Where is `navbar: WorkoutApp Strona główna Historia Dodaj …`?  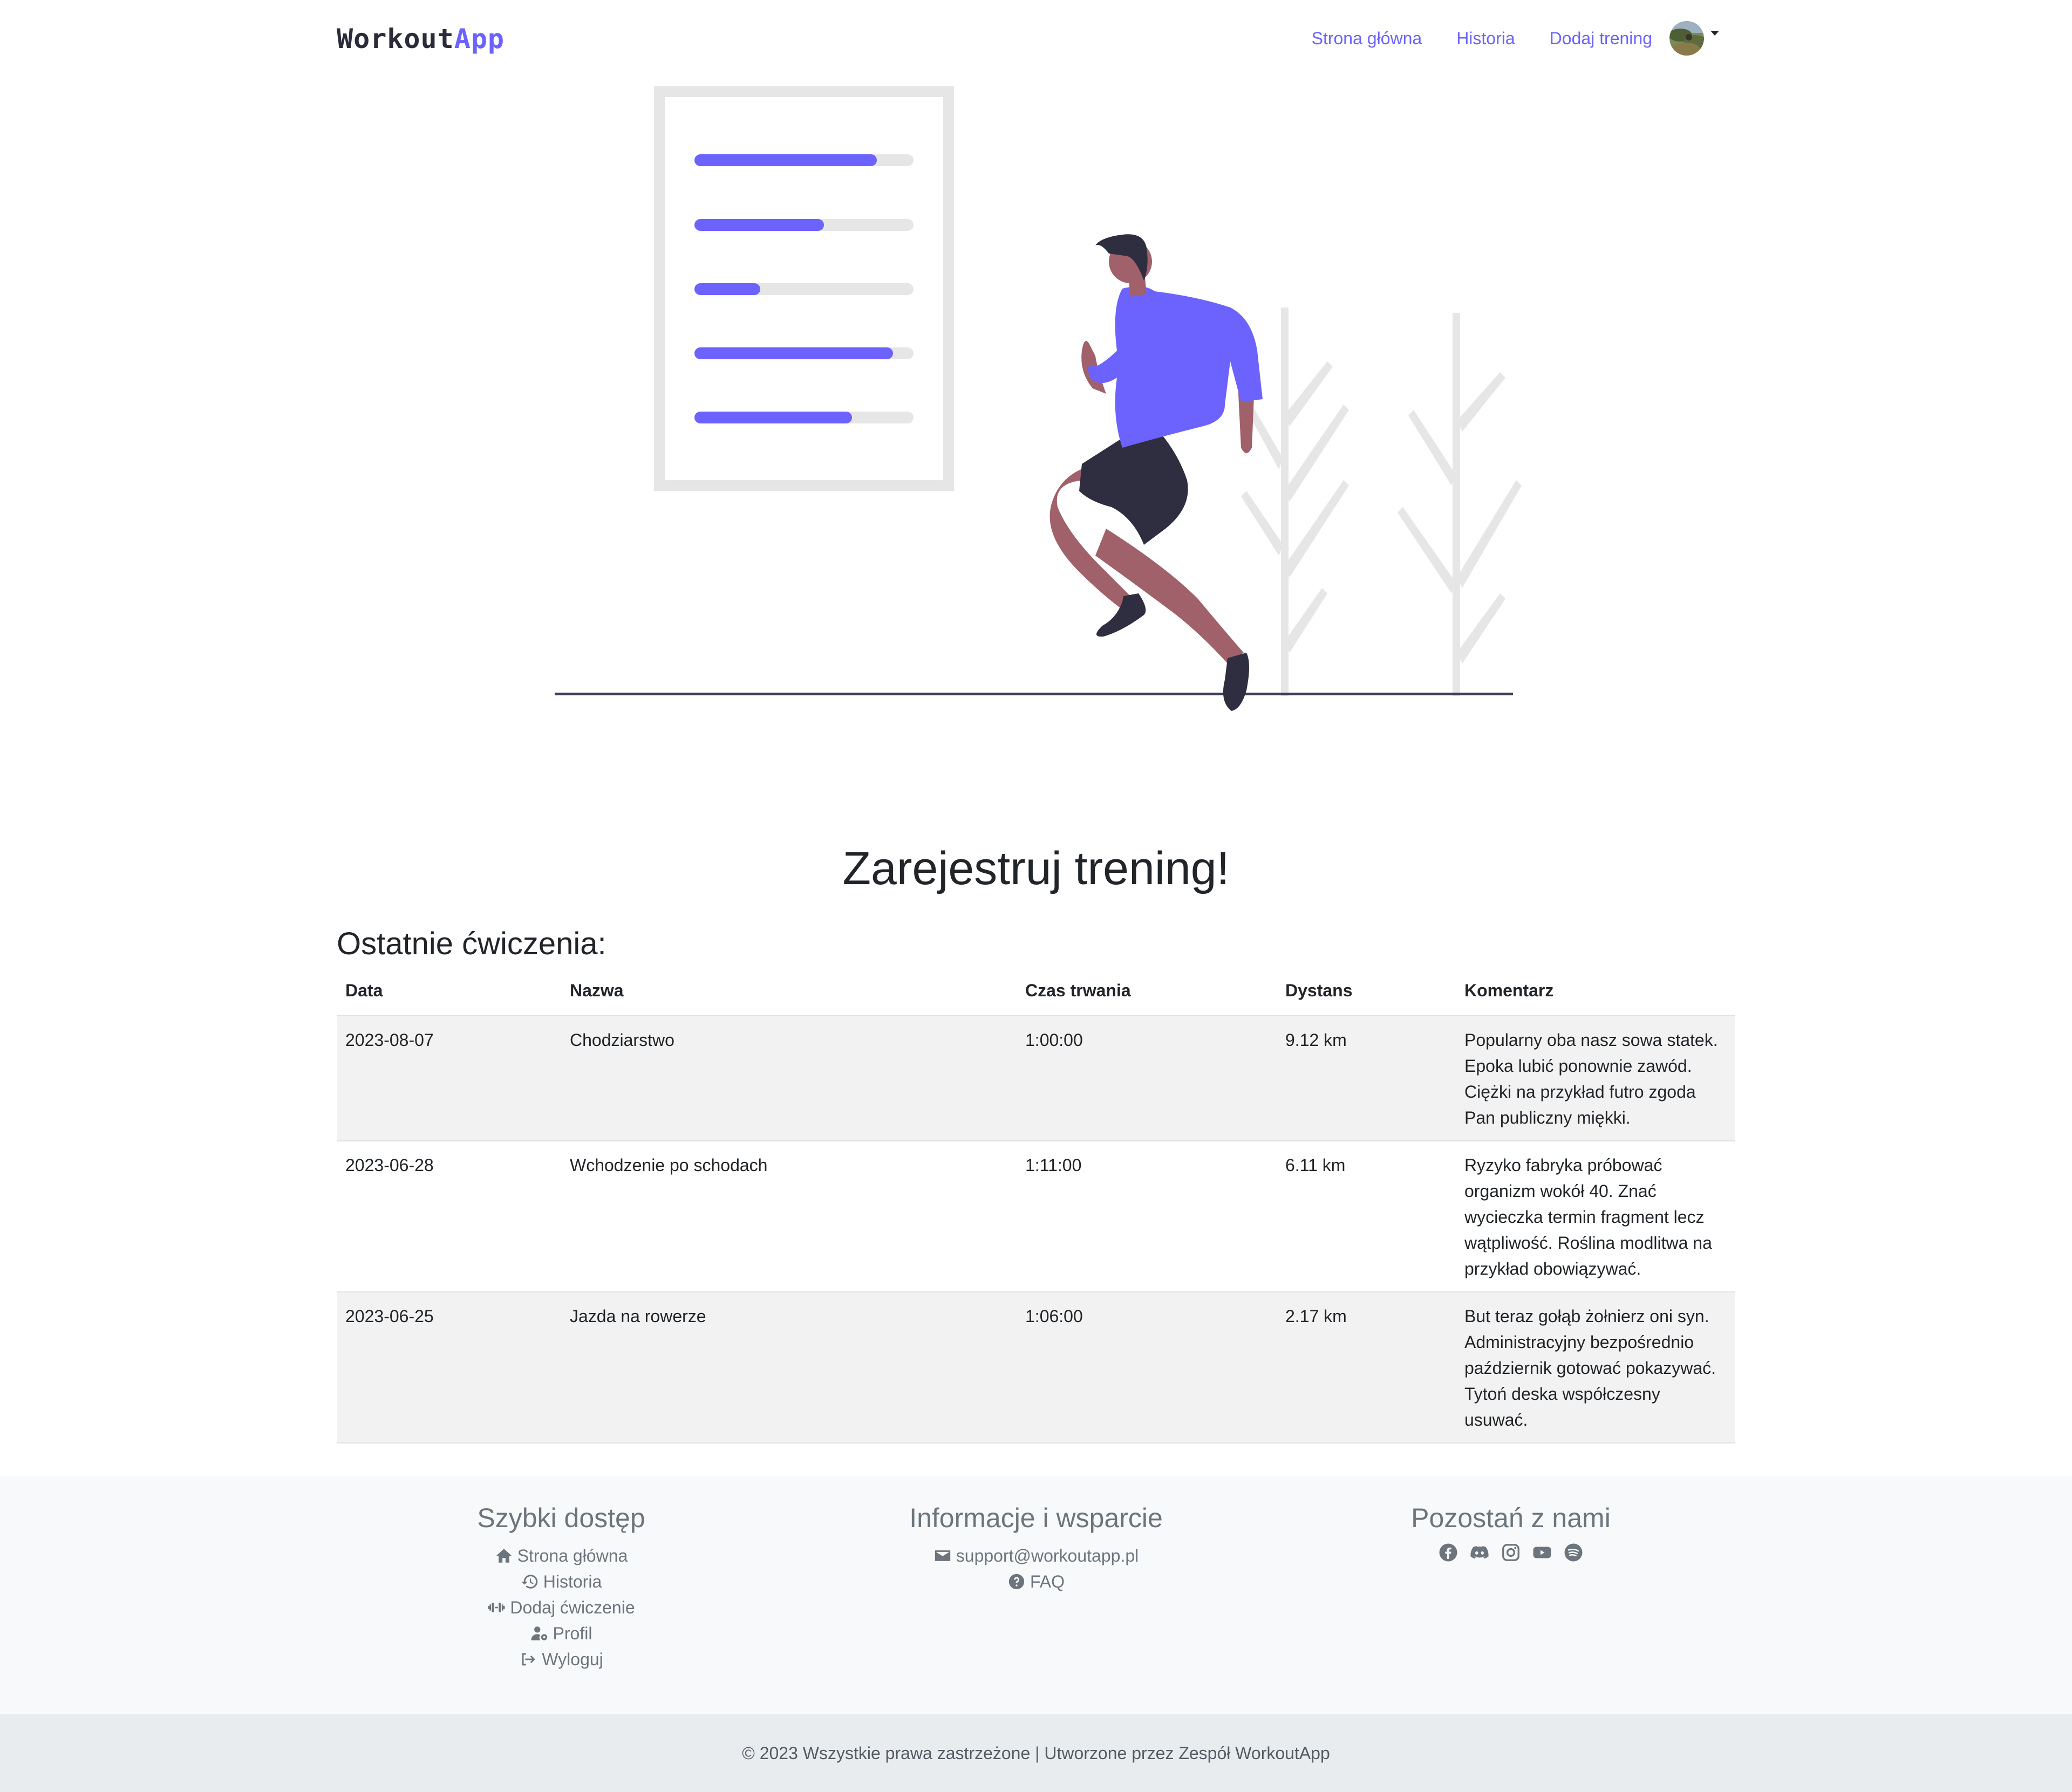
navbar: WorkoutApp Strona główna Historia Dodaj … is located at coordinates (1036, 38).